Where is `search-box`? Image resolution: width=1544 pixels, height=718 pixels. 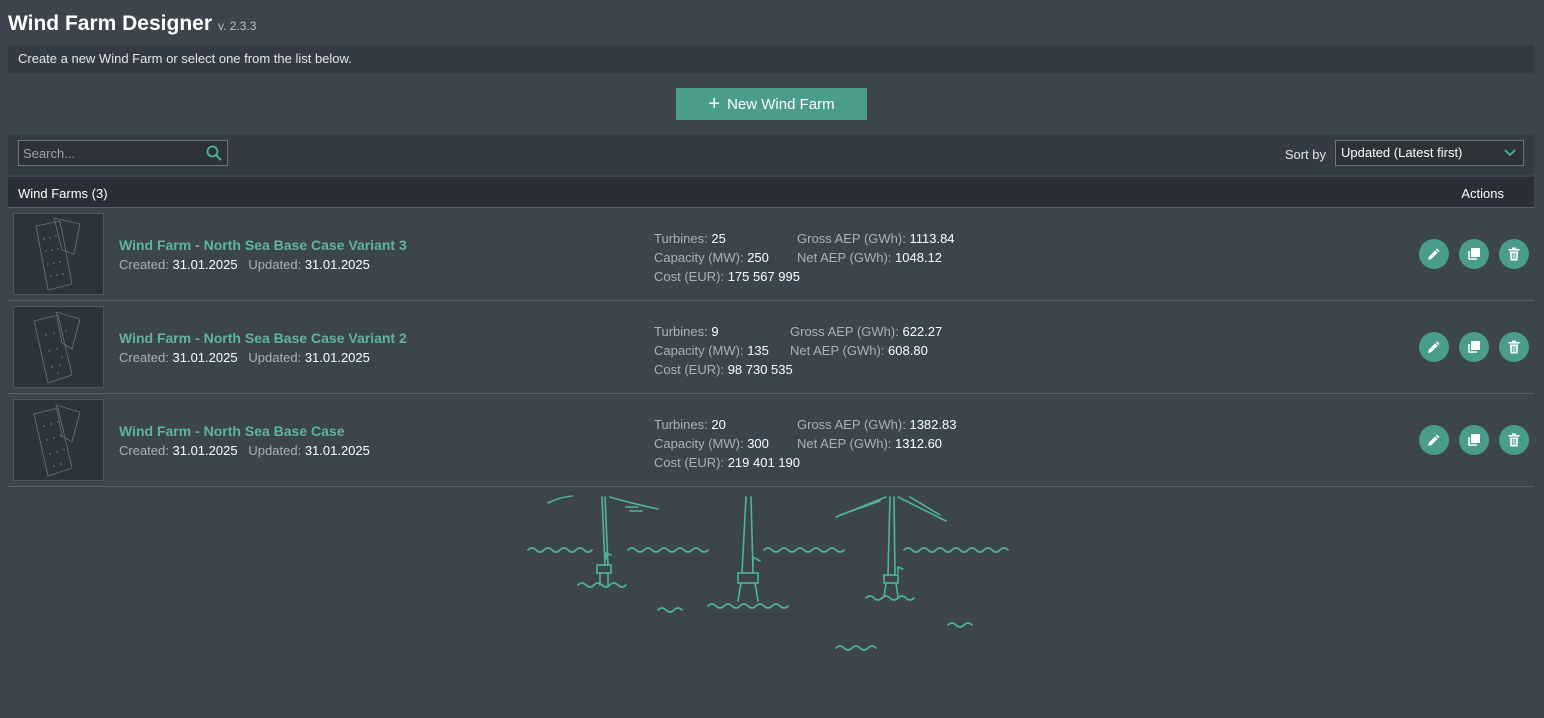
search-box is located at coordinates (123, 153).